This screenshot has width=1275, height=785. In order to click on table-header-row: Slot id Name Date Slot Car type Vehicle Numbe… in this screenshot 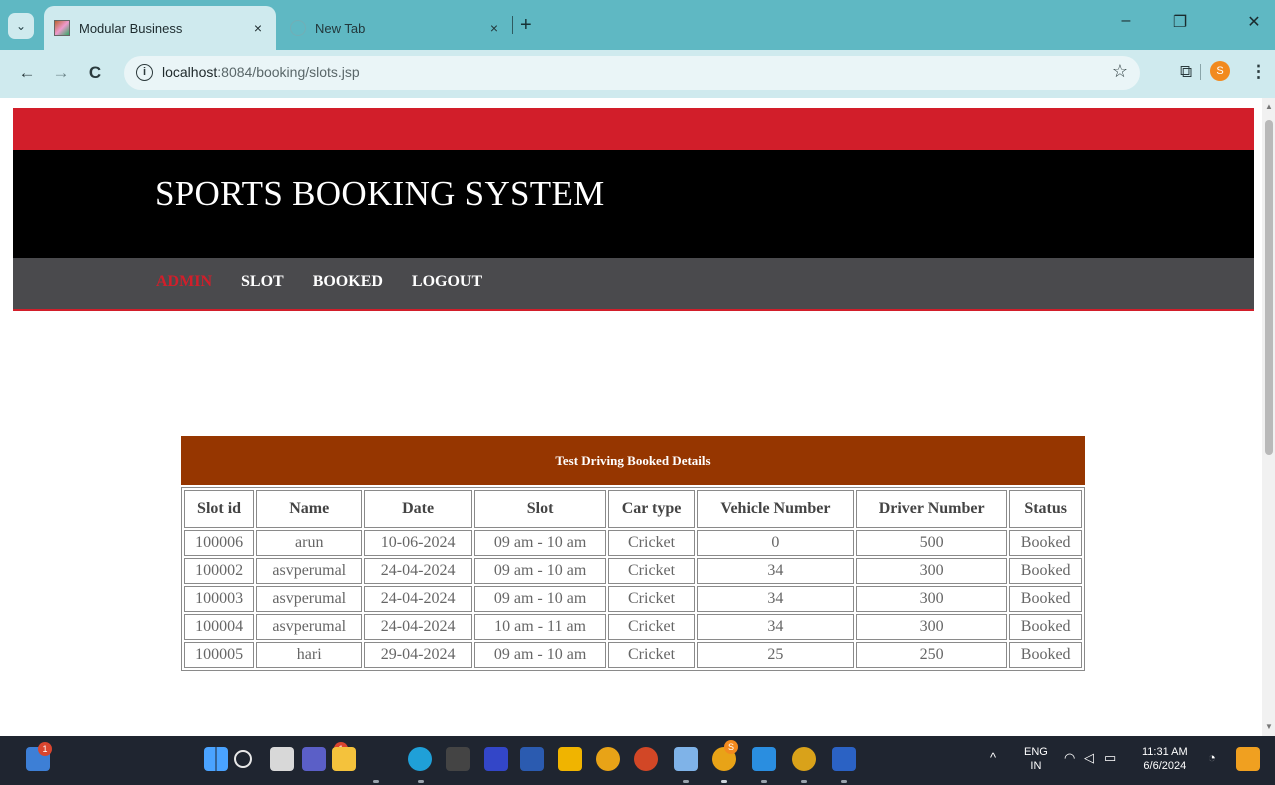, I will do `click(633, 509)`.